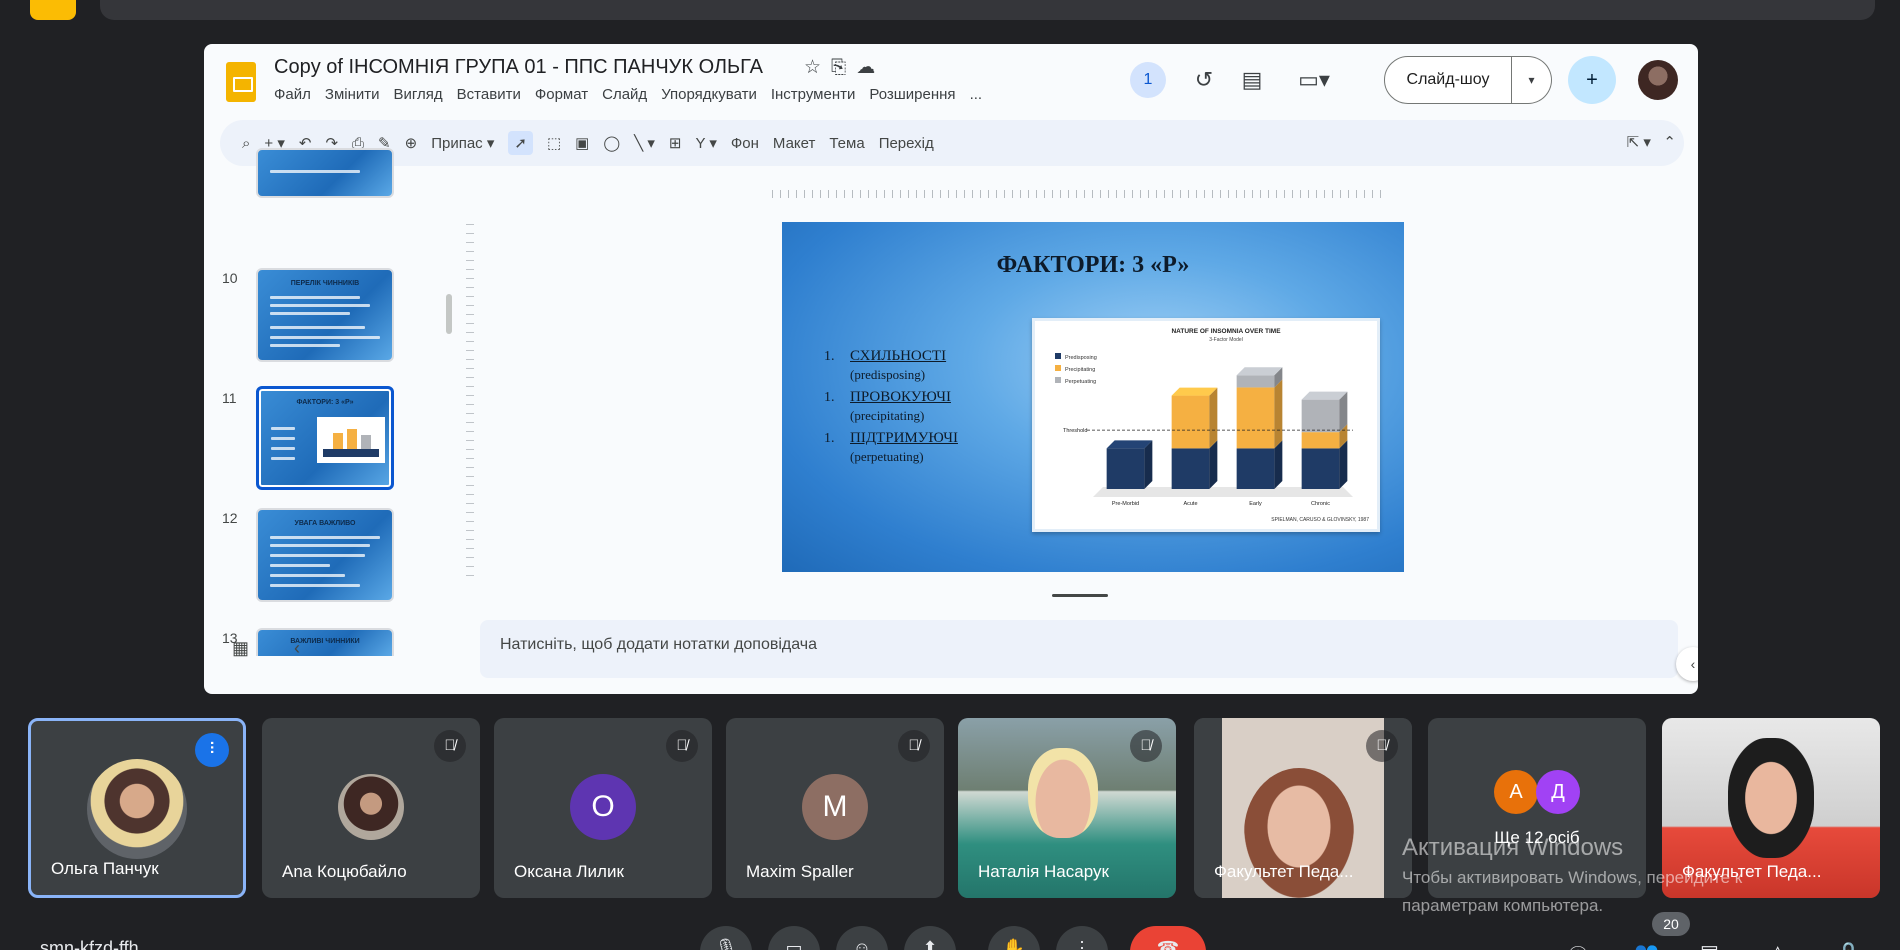  I want to click on menu-view: Вигляд, so click(418, 94).